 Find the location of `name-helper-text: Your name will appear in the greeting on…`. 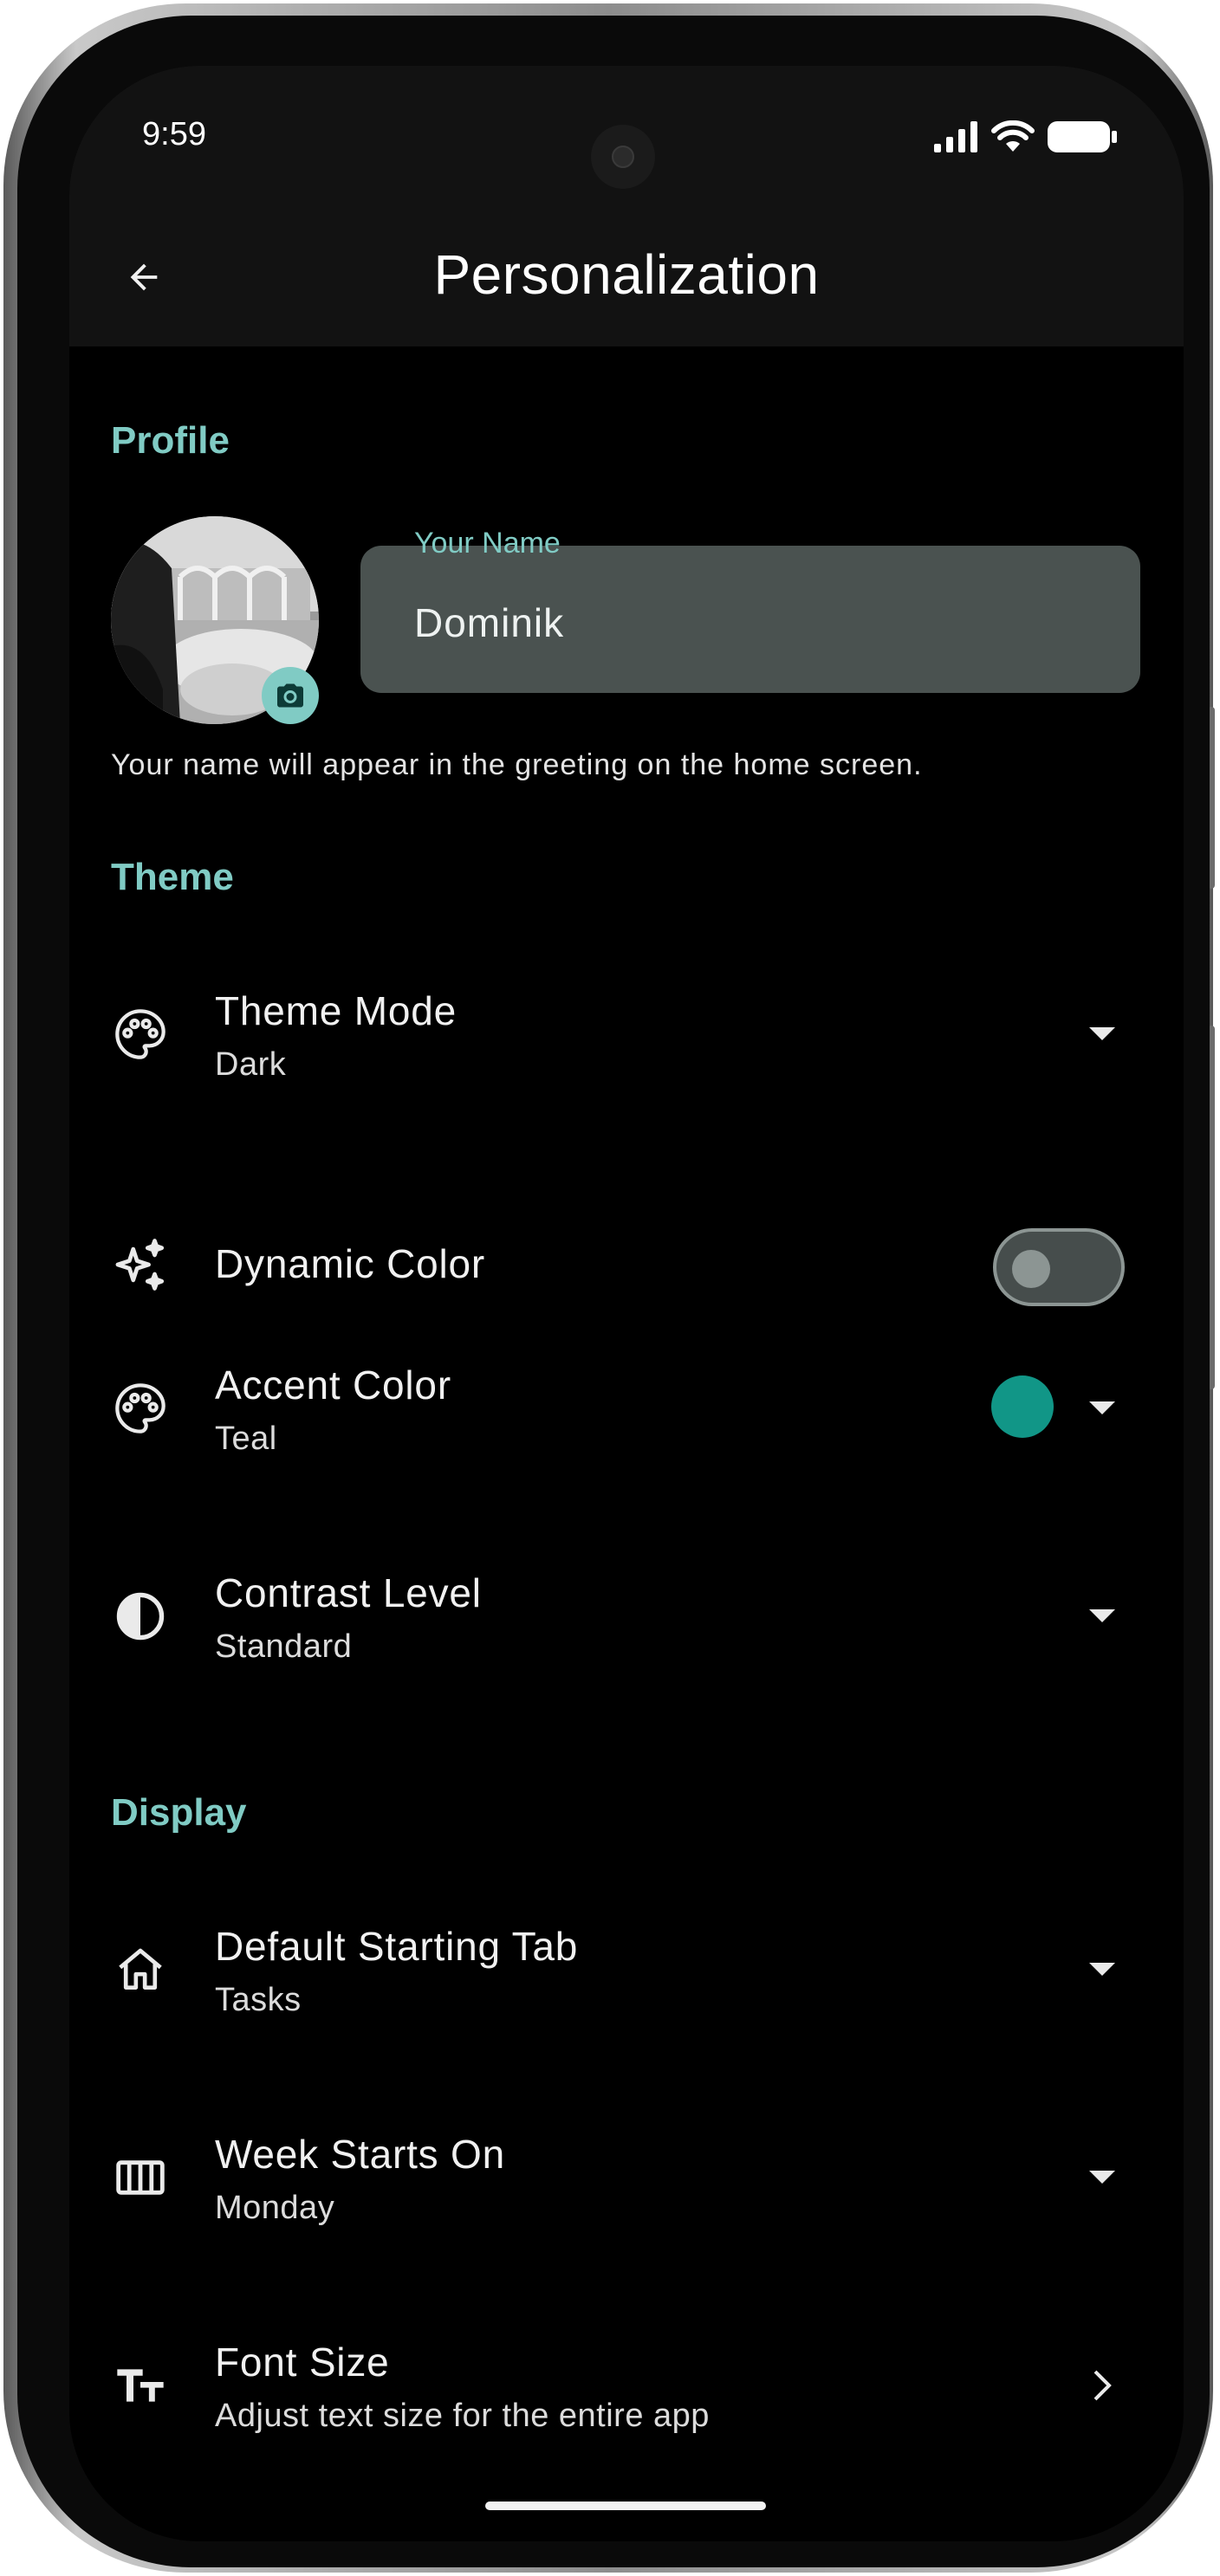

name-helper-text: Your name will appear in the greeting on… is located at coordinates (517, 764).